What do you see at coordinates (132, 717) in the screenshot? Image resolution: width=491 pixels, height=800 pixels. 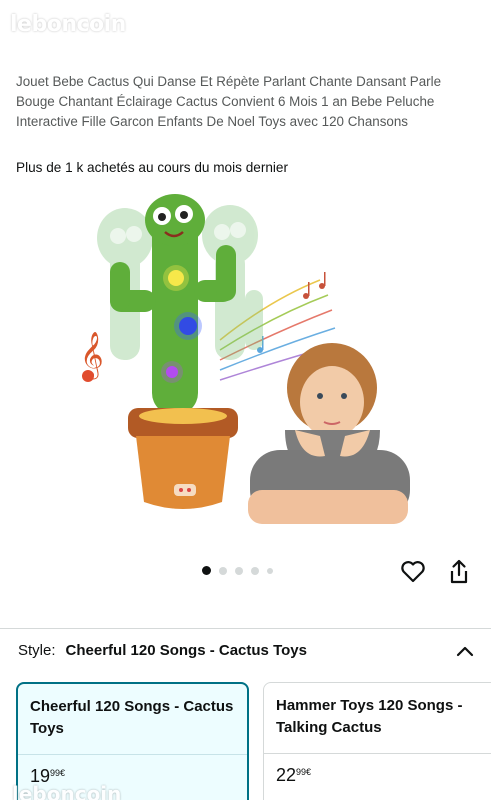 I see `style-option-name: Cheerful 120 Songs - Cactus Toys` at bounding box center [132, 717].